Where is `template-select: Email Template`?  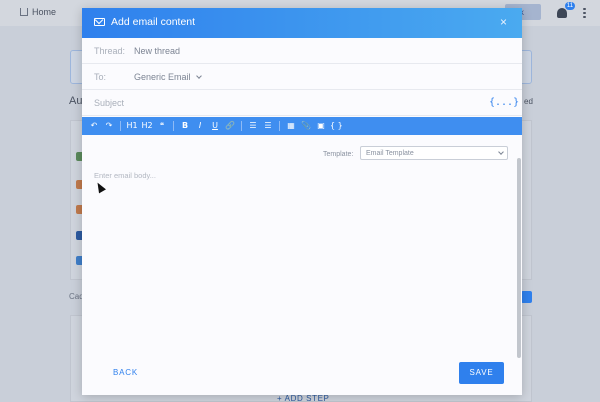 template-select: Email Template is located at coordinates (434, 153).